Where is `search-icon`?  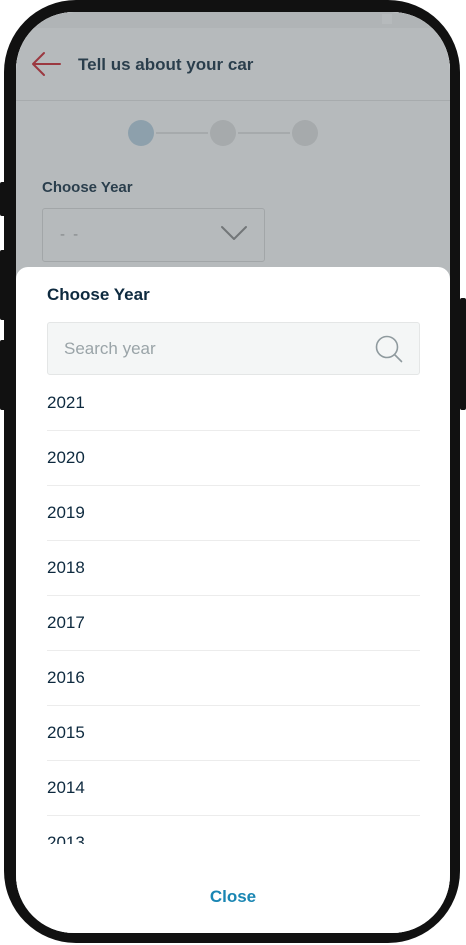
search-icon is located at coordinates (389, 349).